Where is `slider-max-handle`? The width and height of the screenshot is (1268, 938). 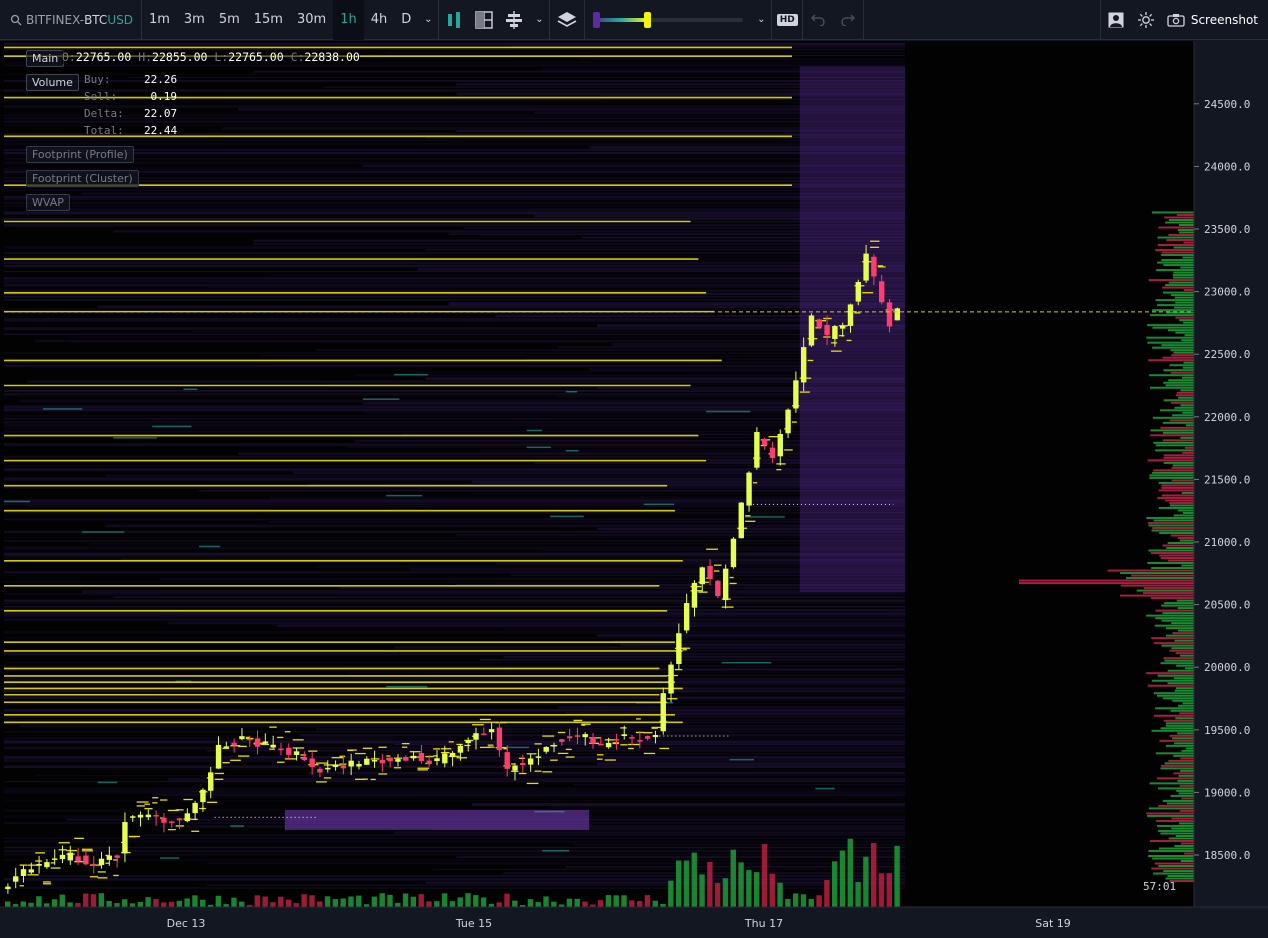 slider-max-handle is located at coordinates (648, 19).